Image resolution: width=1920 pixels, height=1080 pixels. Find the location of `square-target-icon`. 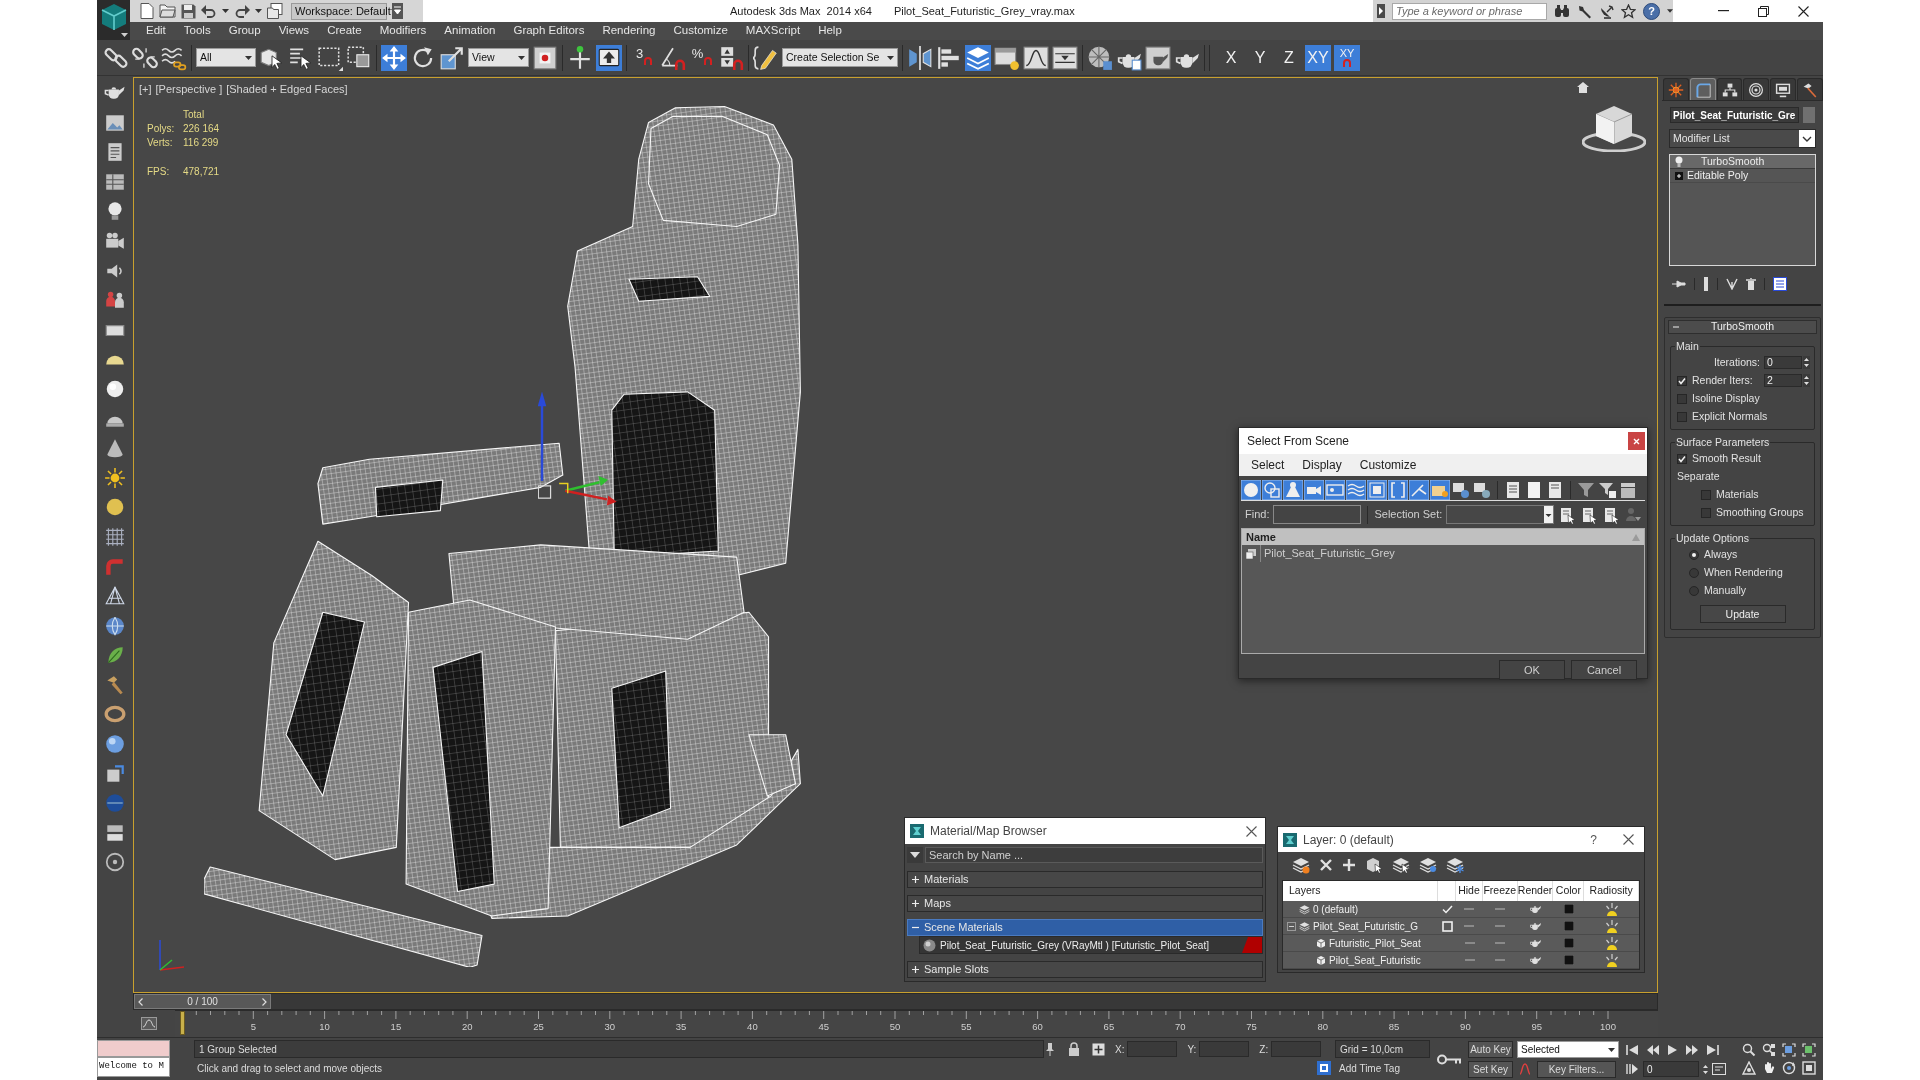

square-target-icon is located at coordinates (1324, 1068).